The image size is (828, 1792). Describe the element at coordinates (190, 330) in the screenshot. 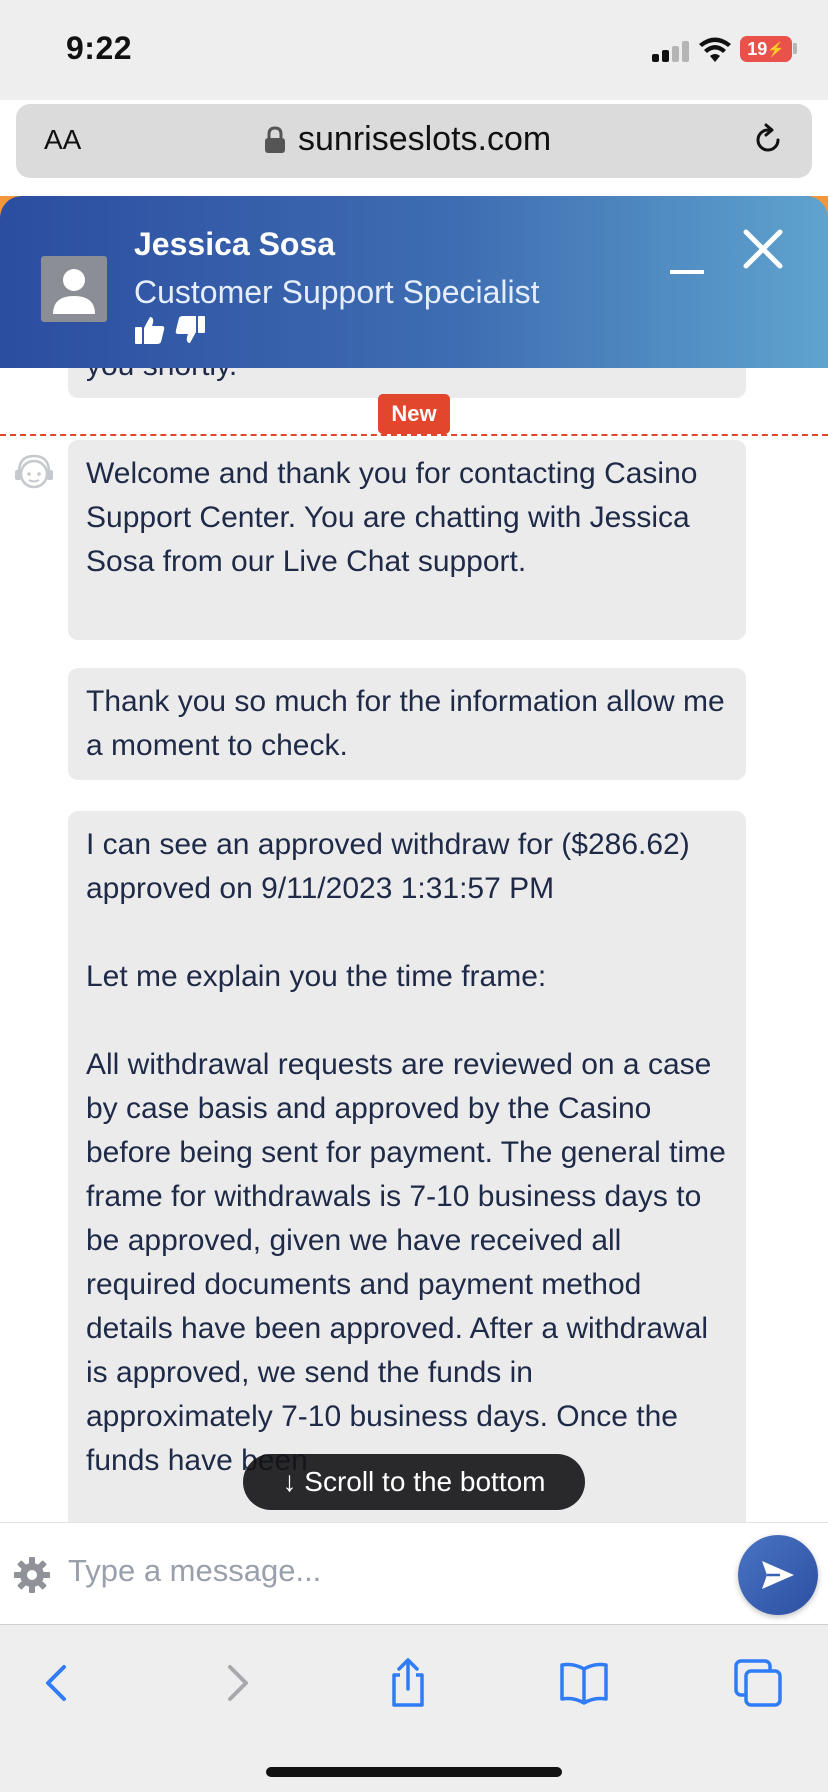

I see `thumbs-down-icon` at that location.